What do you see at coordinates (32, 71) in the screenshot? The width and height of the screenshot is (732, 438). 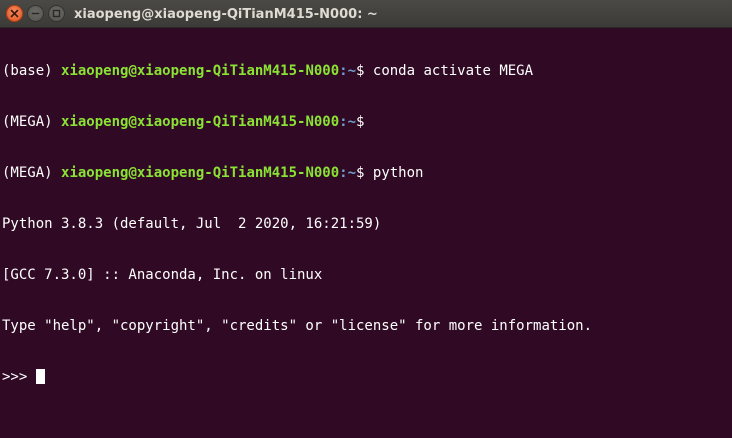 I see `conda-env: (base)` at bounding box center [32, 71].